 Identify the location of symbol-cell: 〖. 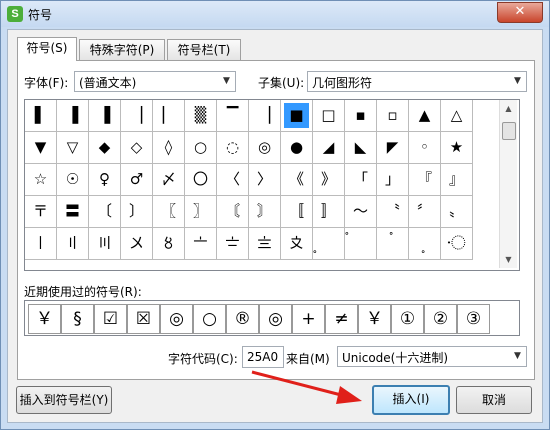
(169, 212).